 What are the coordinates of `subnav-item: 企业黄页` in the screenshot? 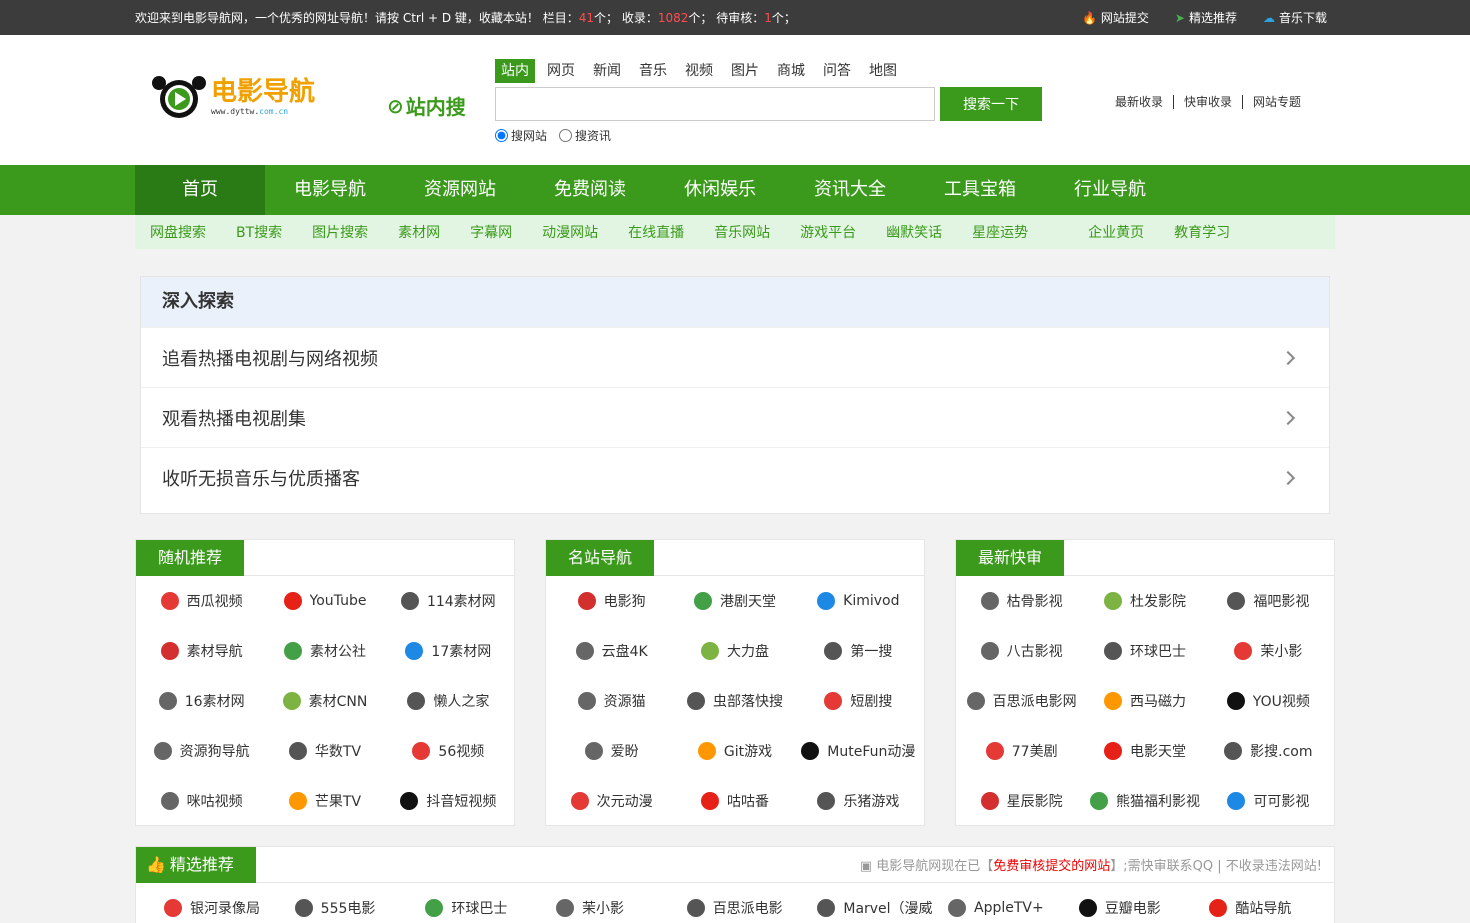 It's located at (1116, 232).